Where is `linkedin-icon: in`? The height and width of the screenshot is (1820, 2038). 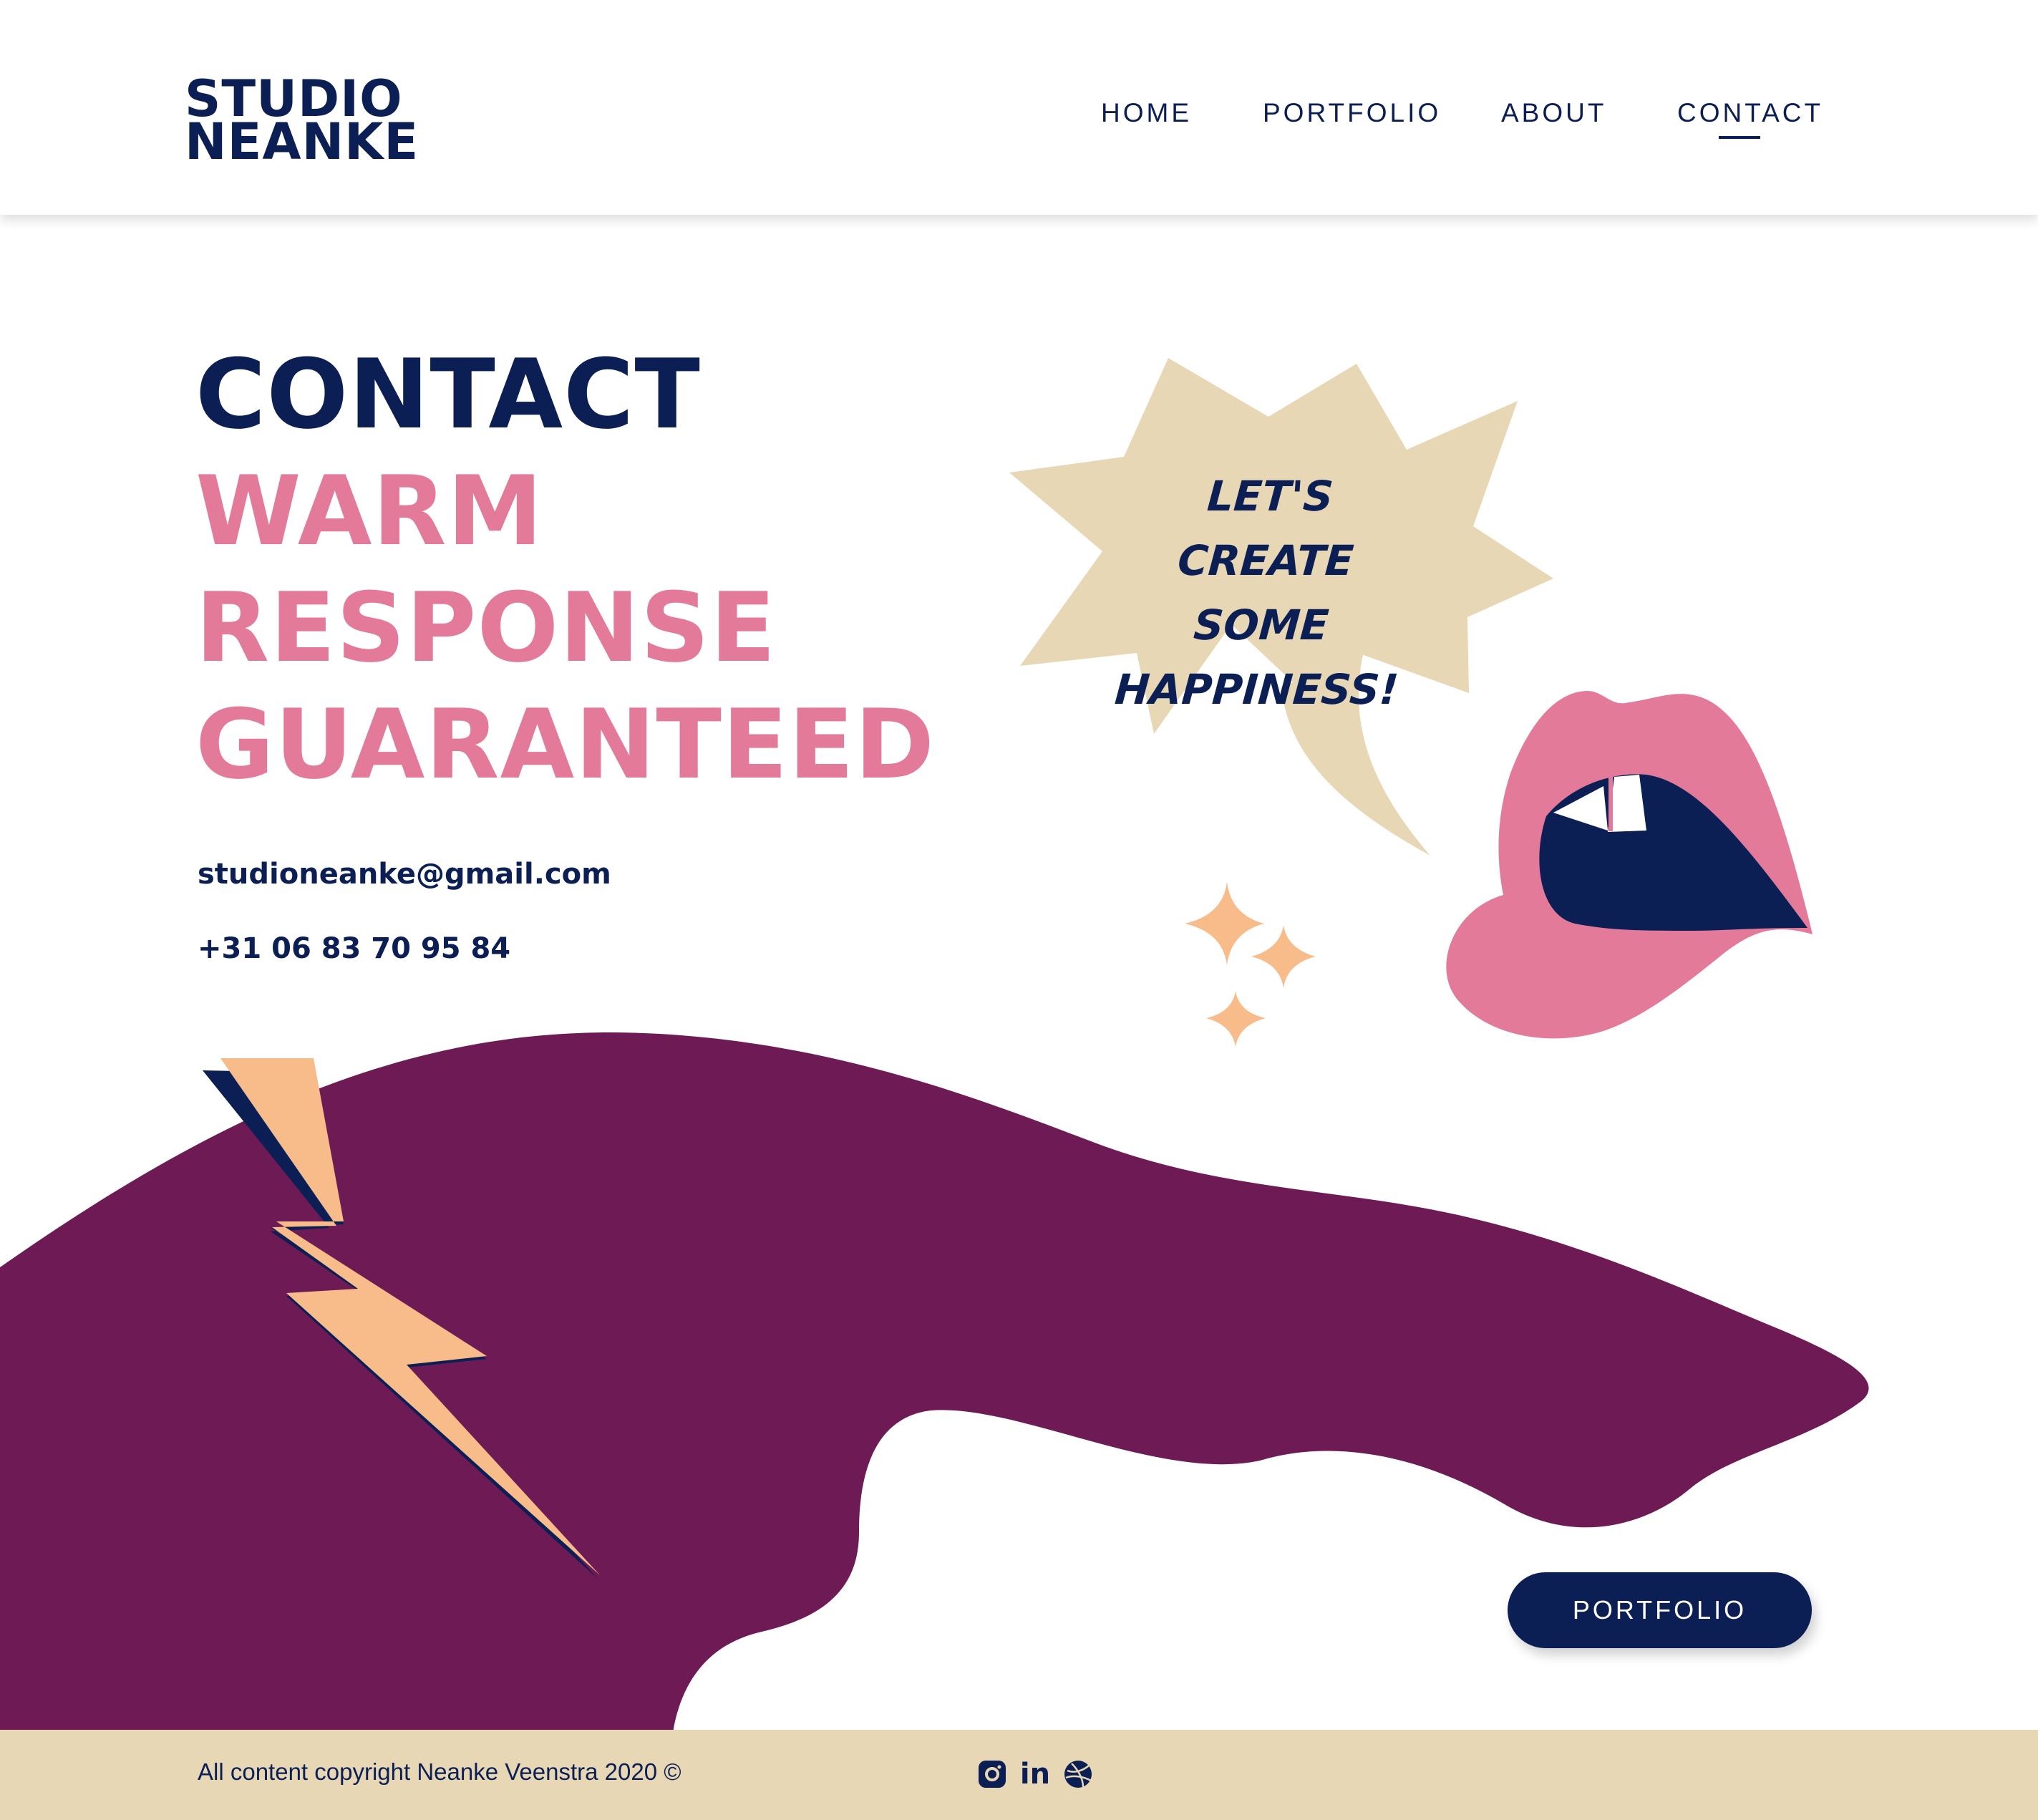 linkedin-icon: in is located at coordinates (1035, 1774).